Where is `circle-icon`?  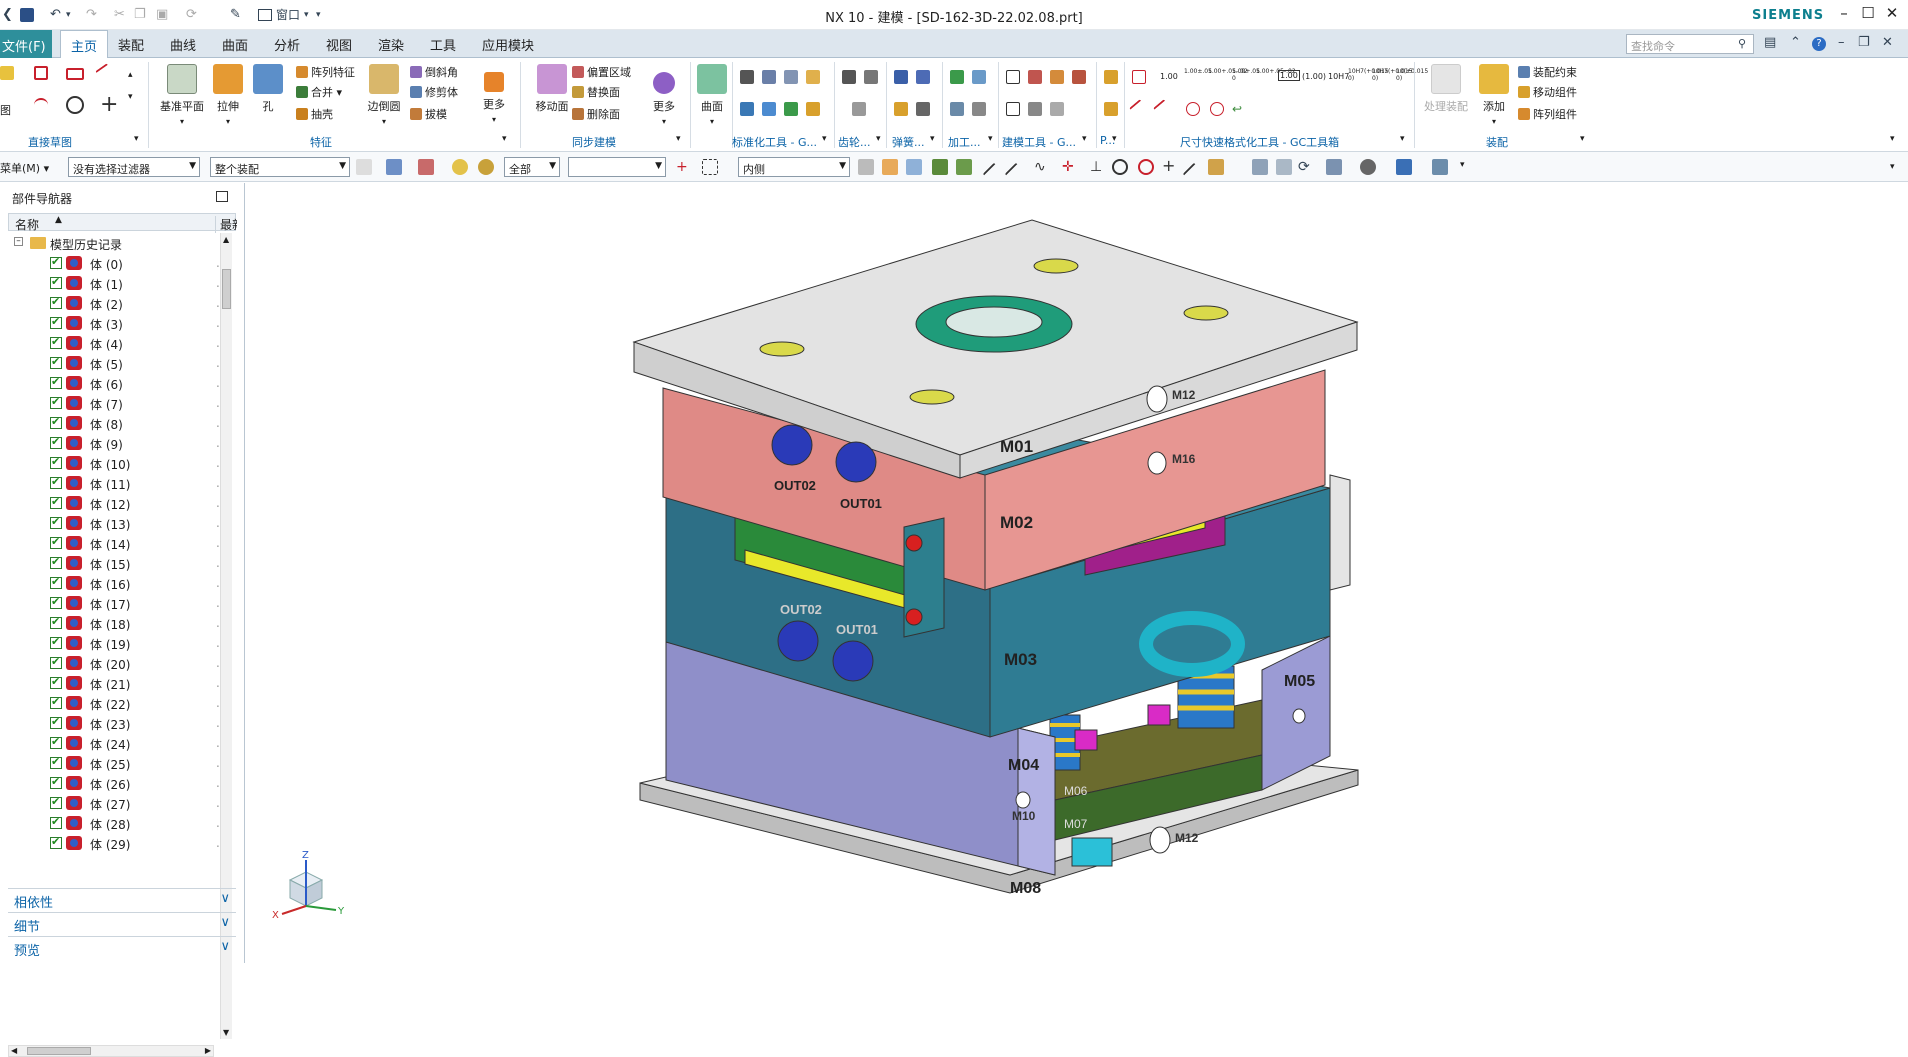 circle-icon is located at coordinates (75, 105).